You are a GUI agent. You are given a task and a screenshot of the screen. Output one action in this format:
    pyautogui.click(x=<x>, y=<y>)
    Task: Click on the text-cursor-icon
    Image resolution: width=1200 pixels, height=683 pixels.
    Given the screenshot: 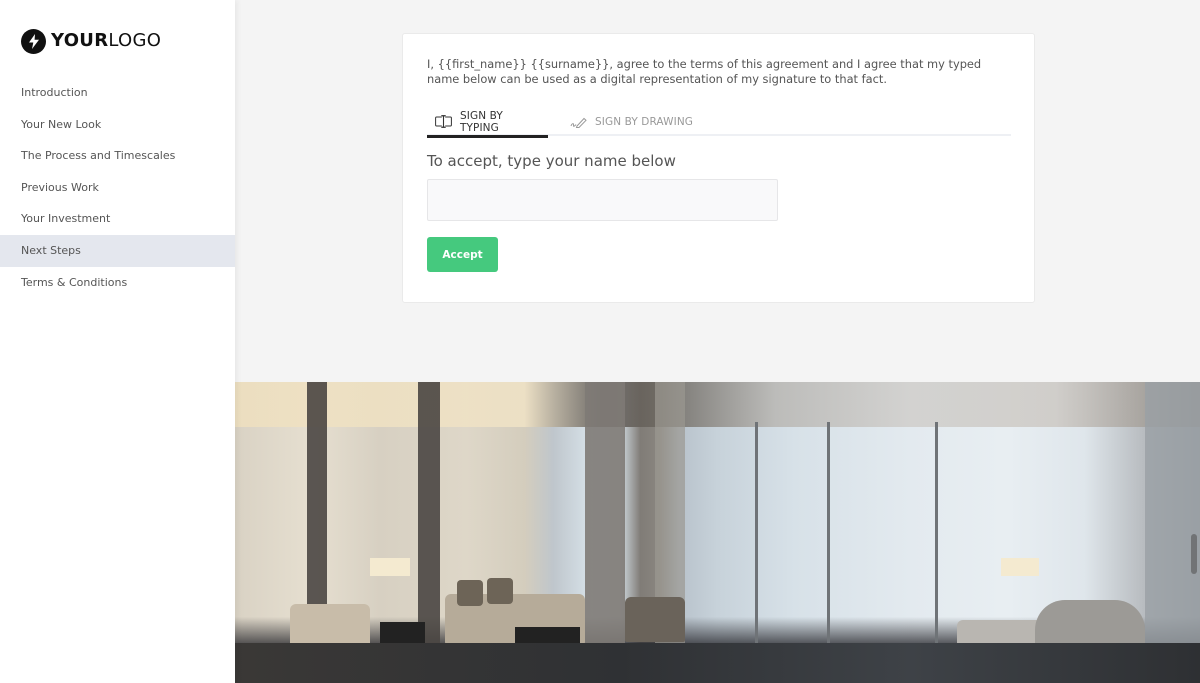 What is the action you would take?
    pyautogui.click(x=443, y=121)
    